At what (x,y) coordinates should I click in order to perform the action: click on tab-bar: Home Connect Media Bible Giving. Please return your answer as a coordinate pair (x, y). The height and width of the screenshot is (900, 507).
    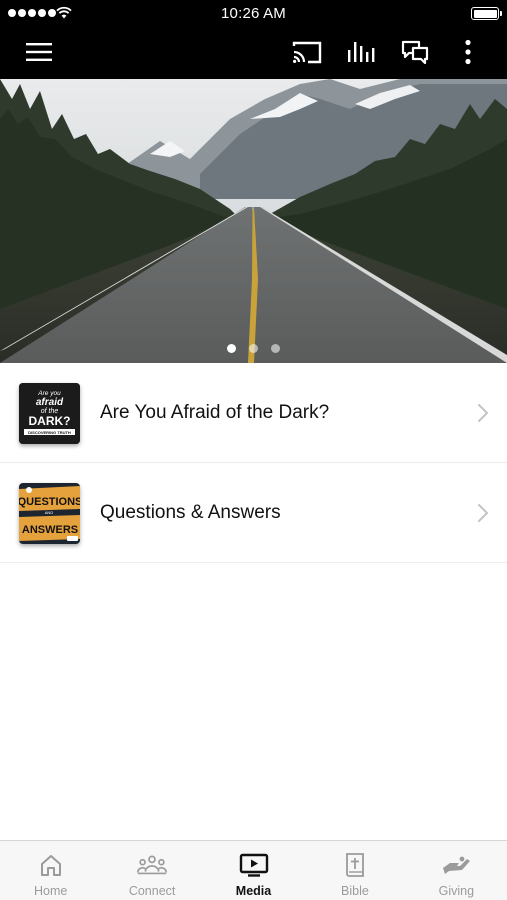
    Looking at the image, I should click on (253, 870).